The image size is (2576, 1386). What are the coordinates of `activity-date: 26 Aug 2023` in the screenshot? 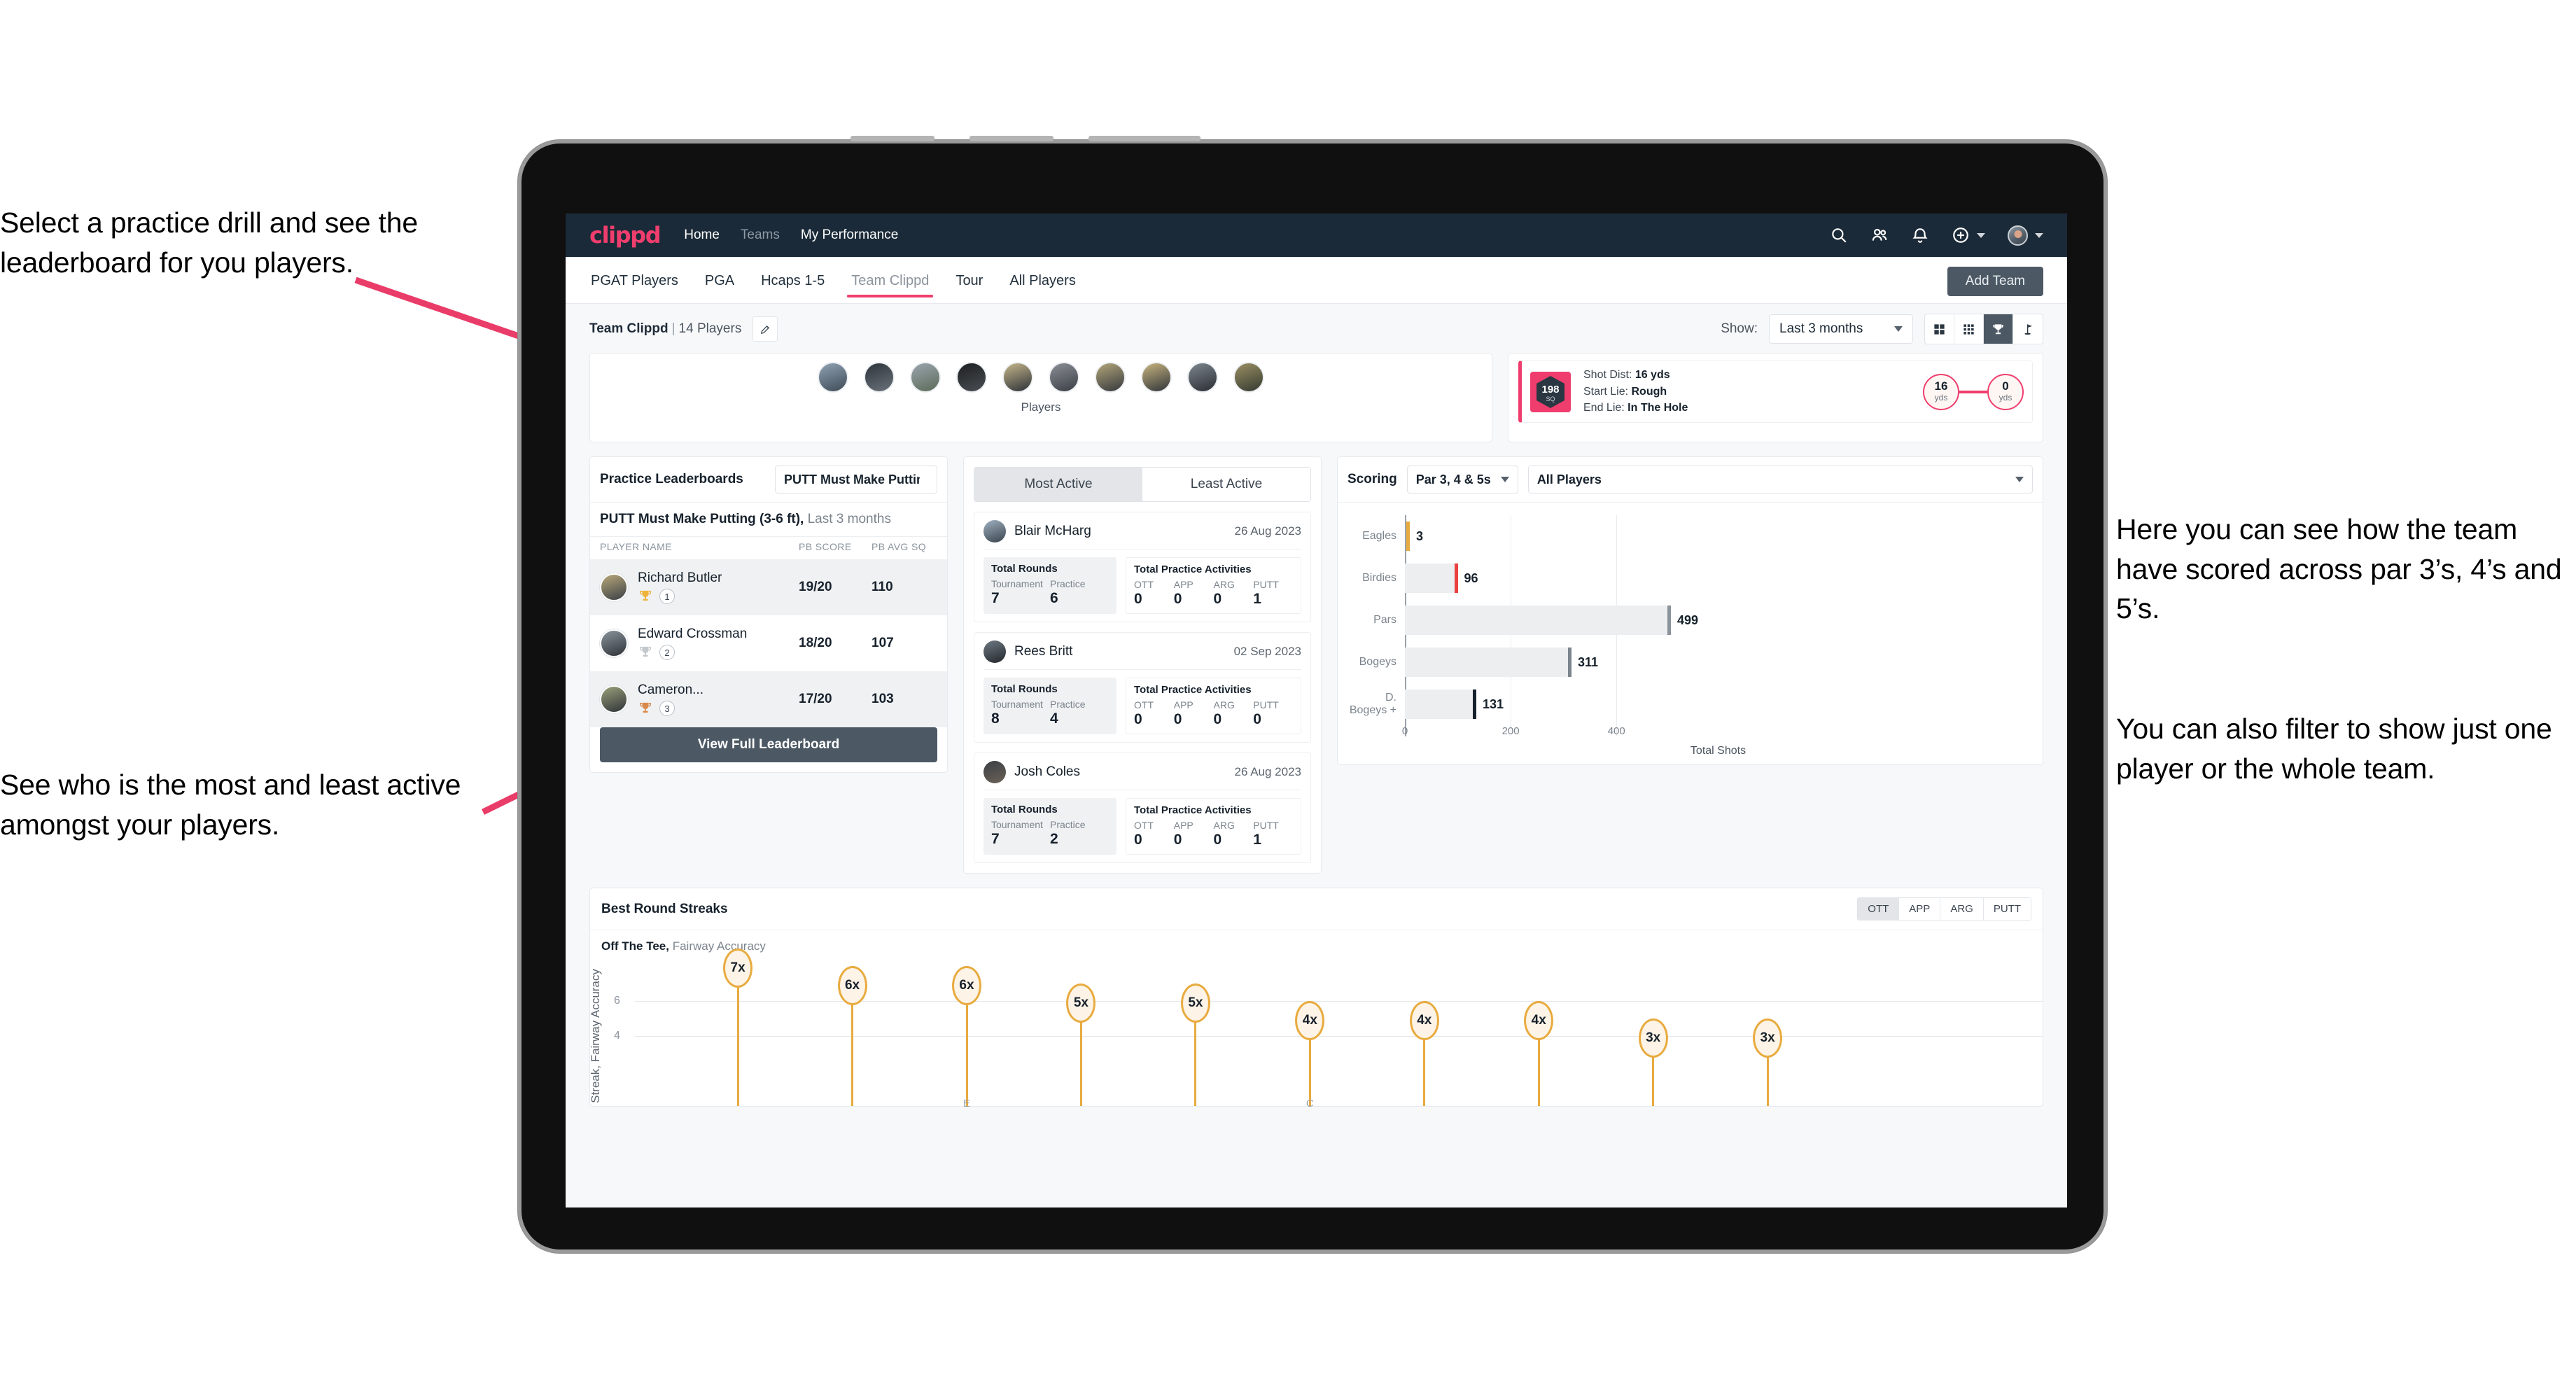 It's located at (1267, 531).